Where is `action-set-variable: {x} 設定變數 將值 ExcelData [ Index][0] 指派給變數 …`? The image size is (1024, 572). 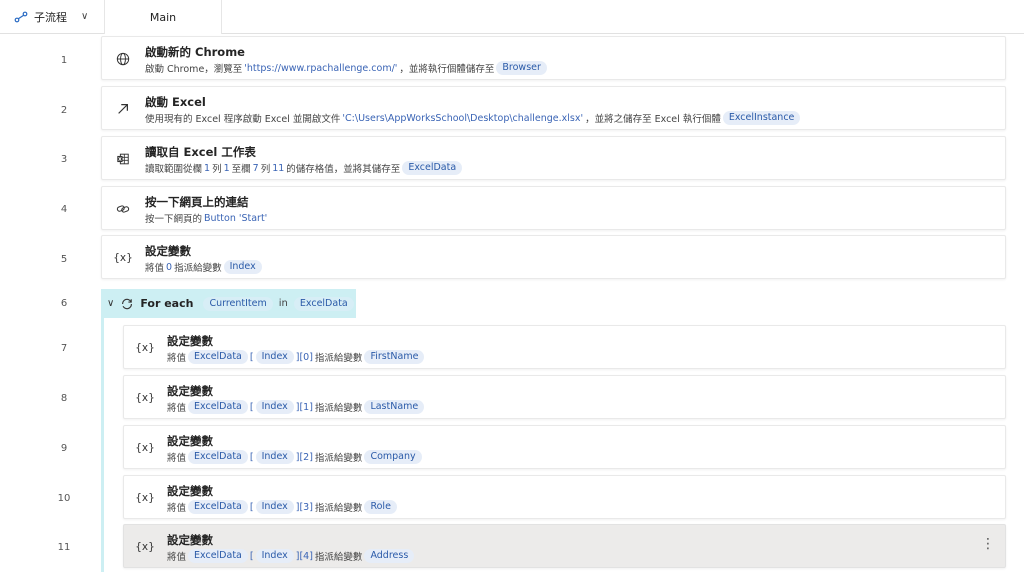 action-set-variable: {x} 設定變數 將值 ExcelData [ Index][0] 指派給變數 … is located at coordinates (564, 347).